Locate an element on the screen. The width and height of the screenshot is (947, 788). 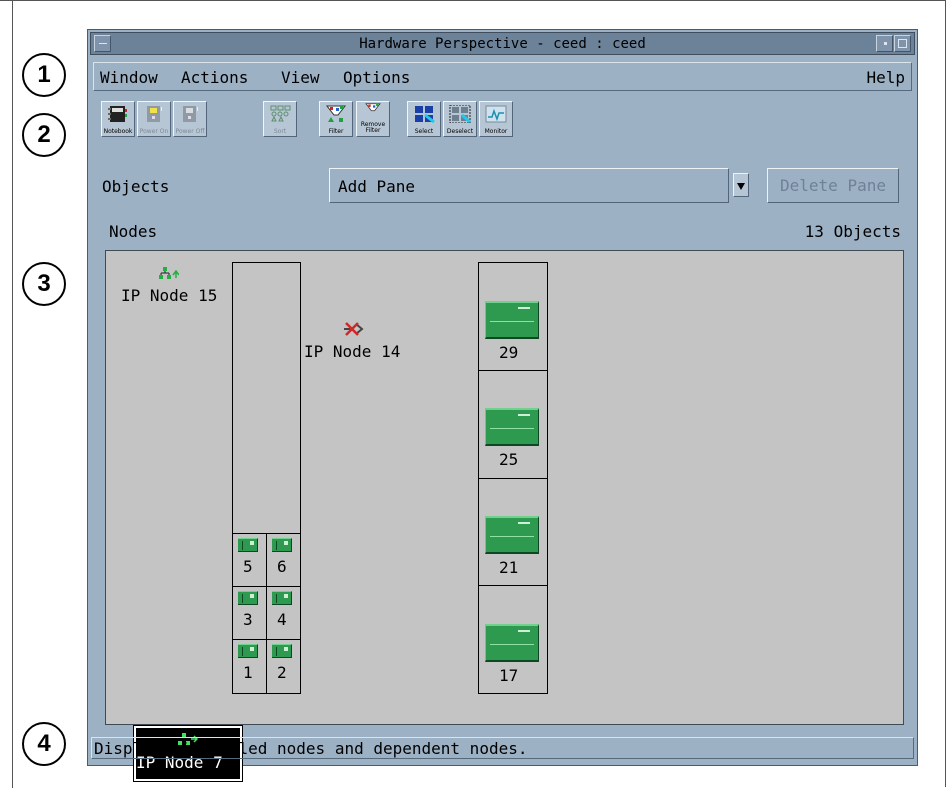
node-number: 1 is located at coordinates (248, 672).